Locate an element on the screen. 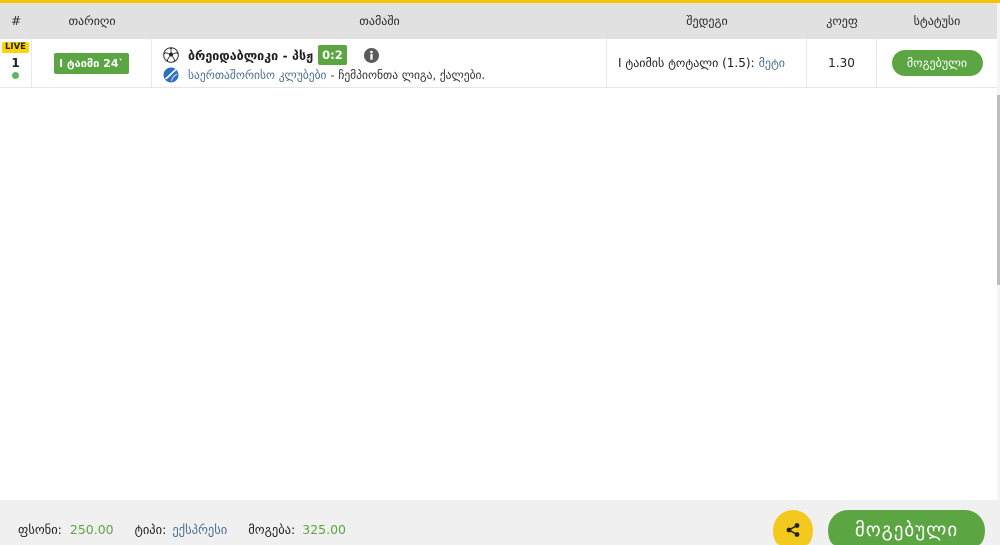 The height and width of the screenshot is (545, 1000). column-header-date: თარიღი is located at coordinates (92, 21).